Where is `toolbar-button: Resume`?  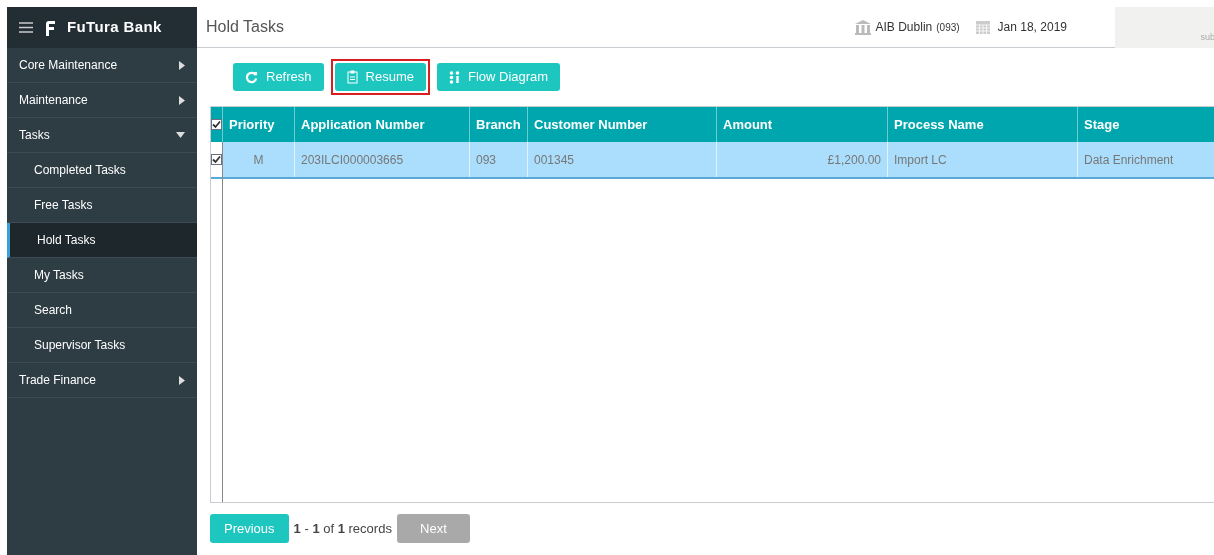 toolbar-button: Resume is located at coordinates (380, 77).